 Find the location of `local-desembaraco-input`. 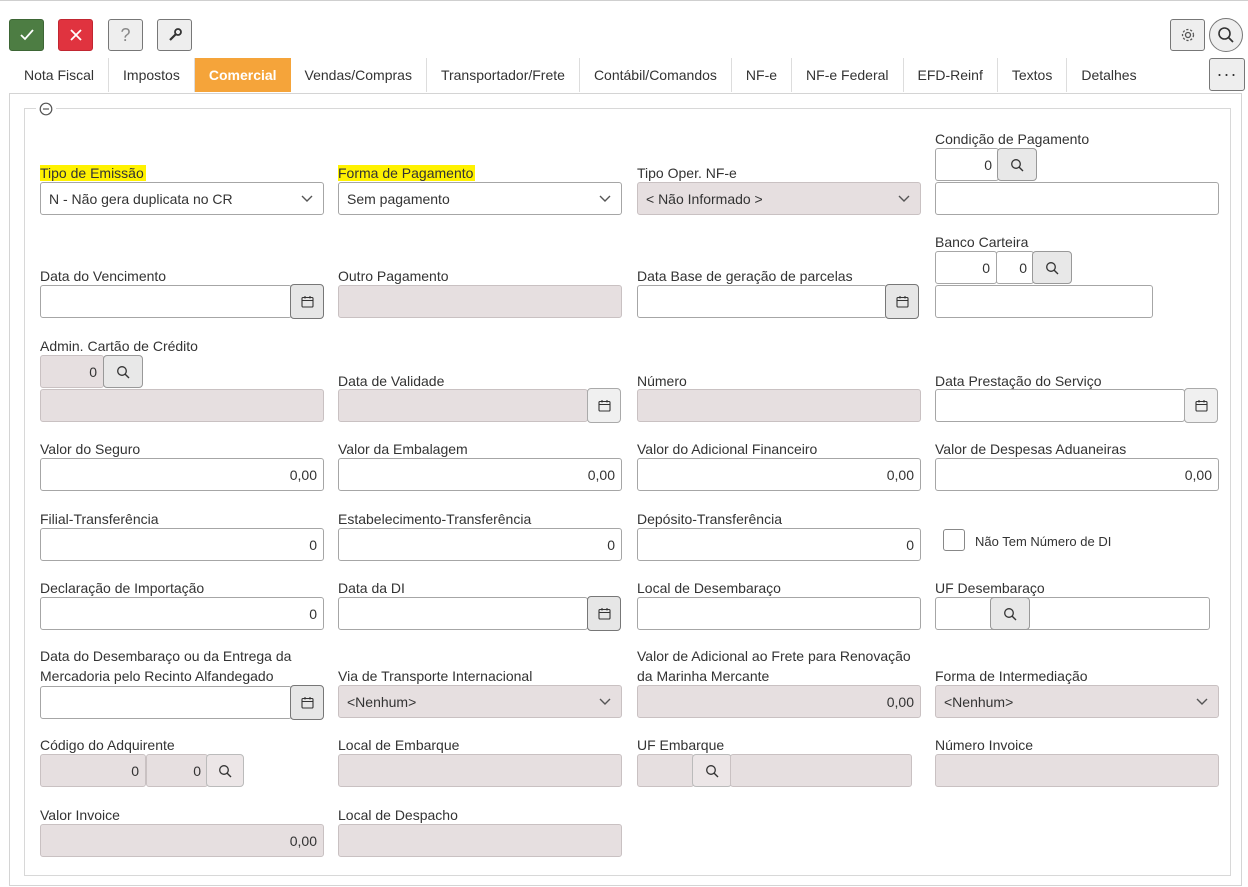

local-desembaraco-input is located at coordinates (779, 613).